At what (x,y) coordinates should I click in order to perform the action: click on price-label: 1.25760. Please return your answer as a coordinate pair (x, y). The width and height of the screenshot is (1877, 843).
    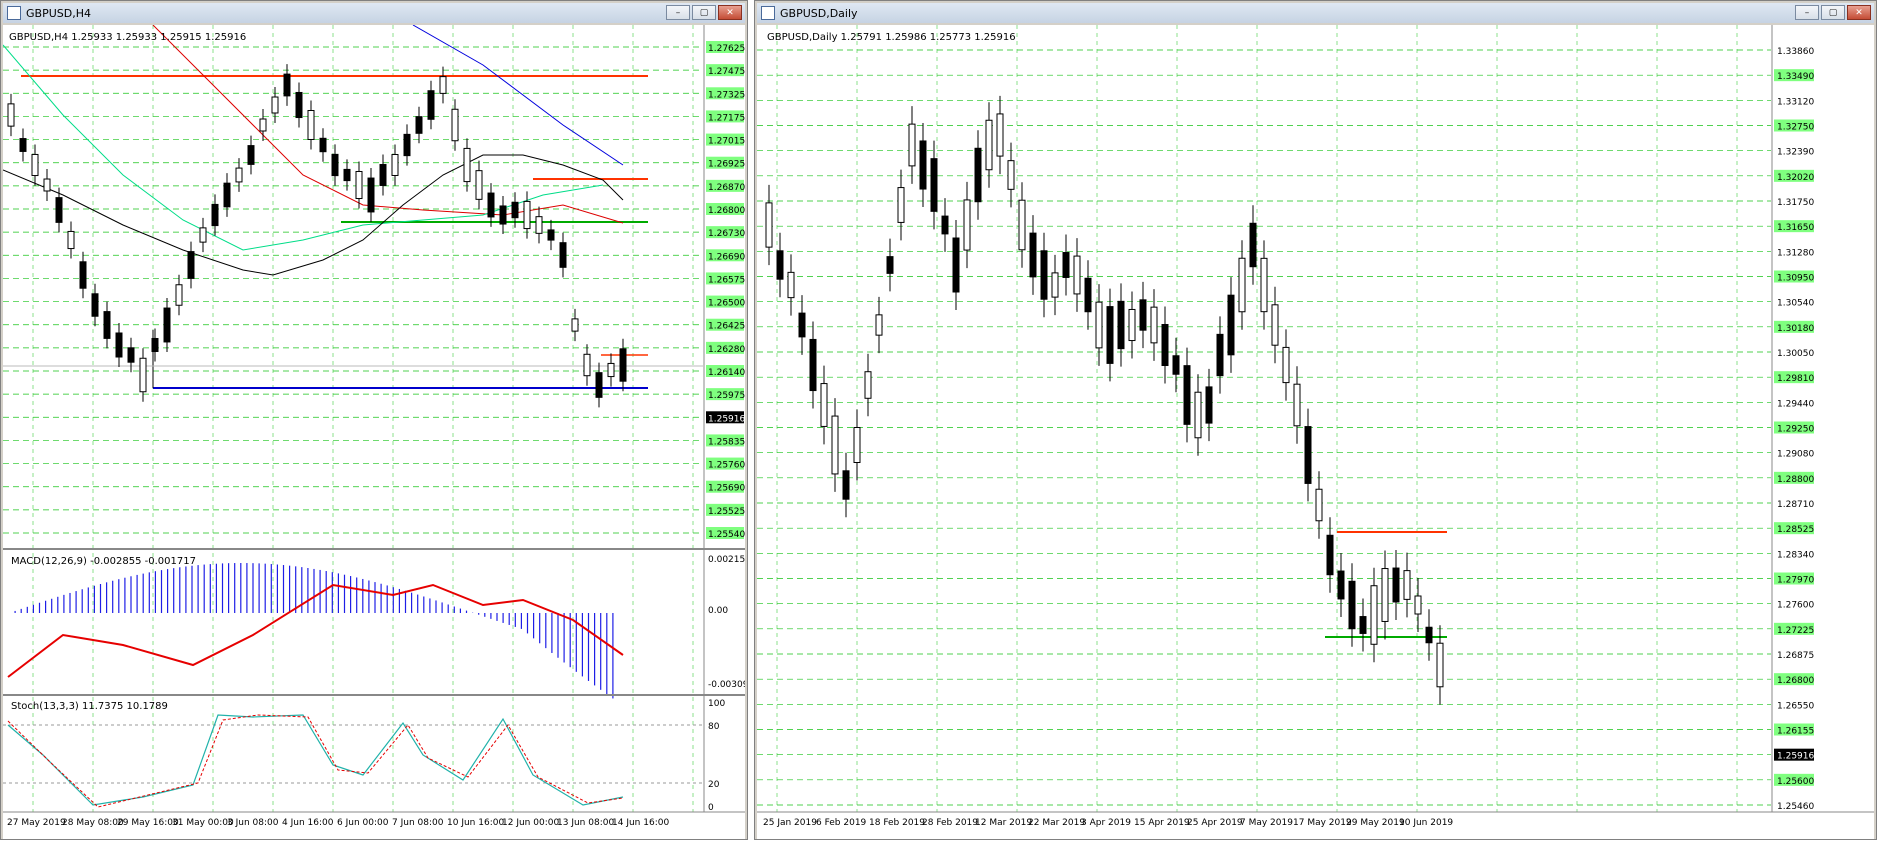
    Looking at the image, I should click on (726, 466).